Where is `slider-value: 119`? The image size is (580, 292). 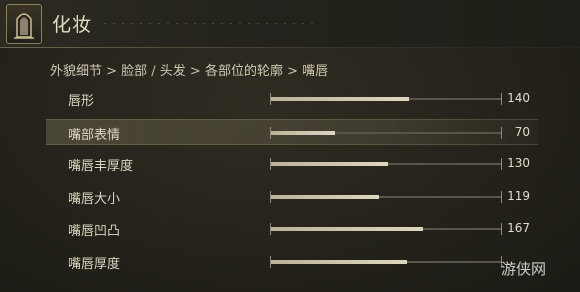
slider-value: 119 is located at coordinates (518, 195).